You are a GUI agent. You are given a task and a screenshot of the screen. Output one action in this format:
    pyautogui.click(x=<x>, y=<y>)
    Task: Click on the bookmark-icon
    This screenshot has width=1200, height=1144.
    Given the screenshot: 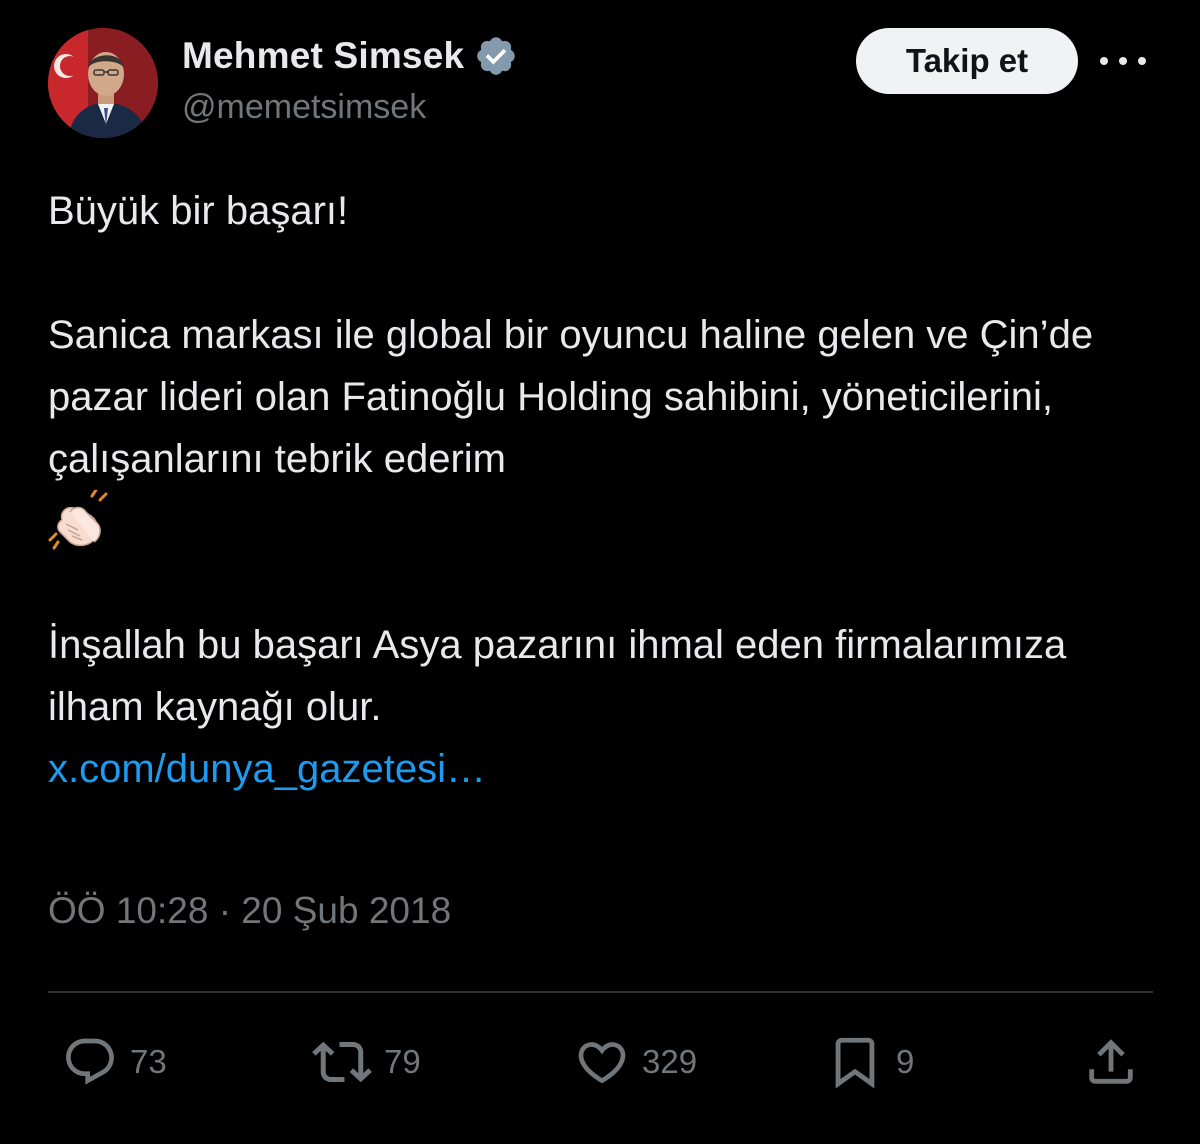 What is the action you would take?
    pyautogui.click(x=855, y=1063)
    